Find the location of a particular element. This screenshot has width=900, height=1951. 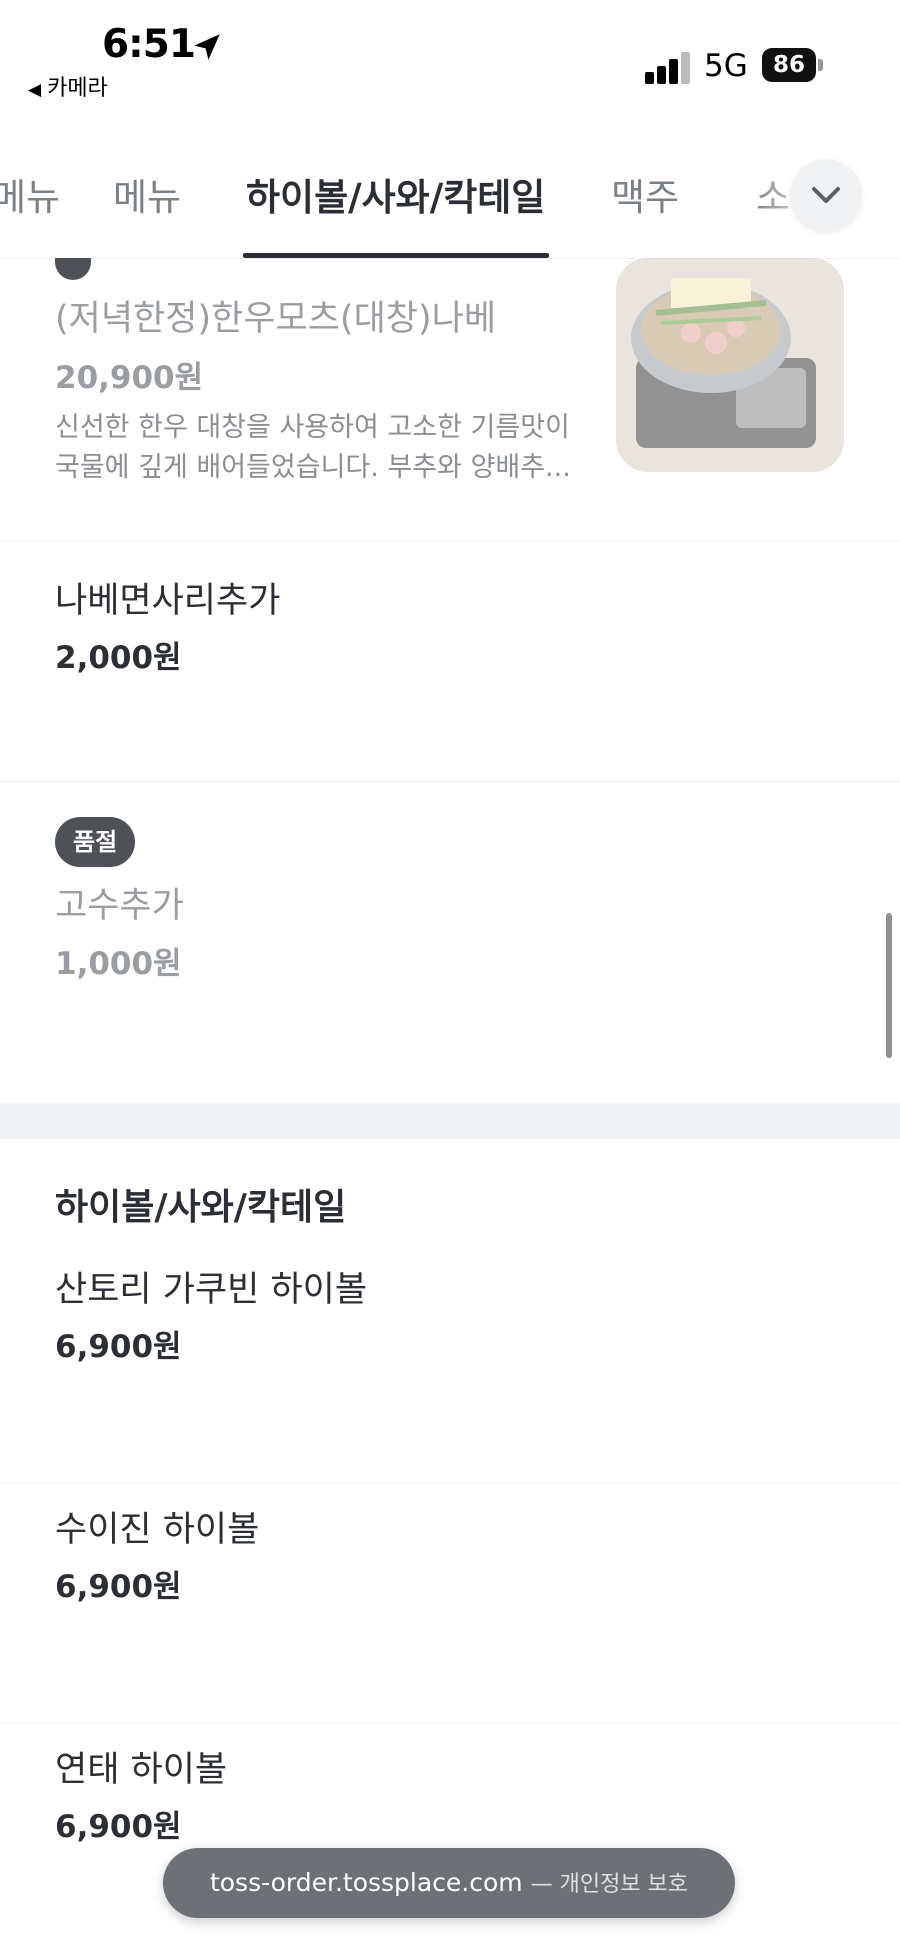

expand-categories-button is located at coordinates (826, 195).